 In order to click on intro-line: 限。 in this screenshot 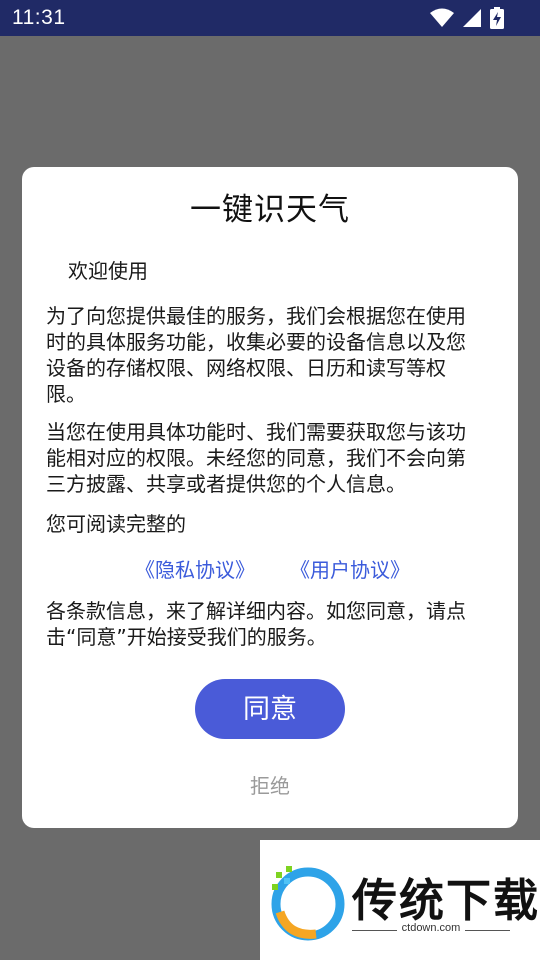, I will do `click(66, 394)`.